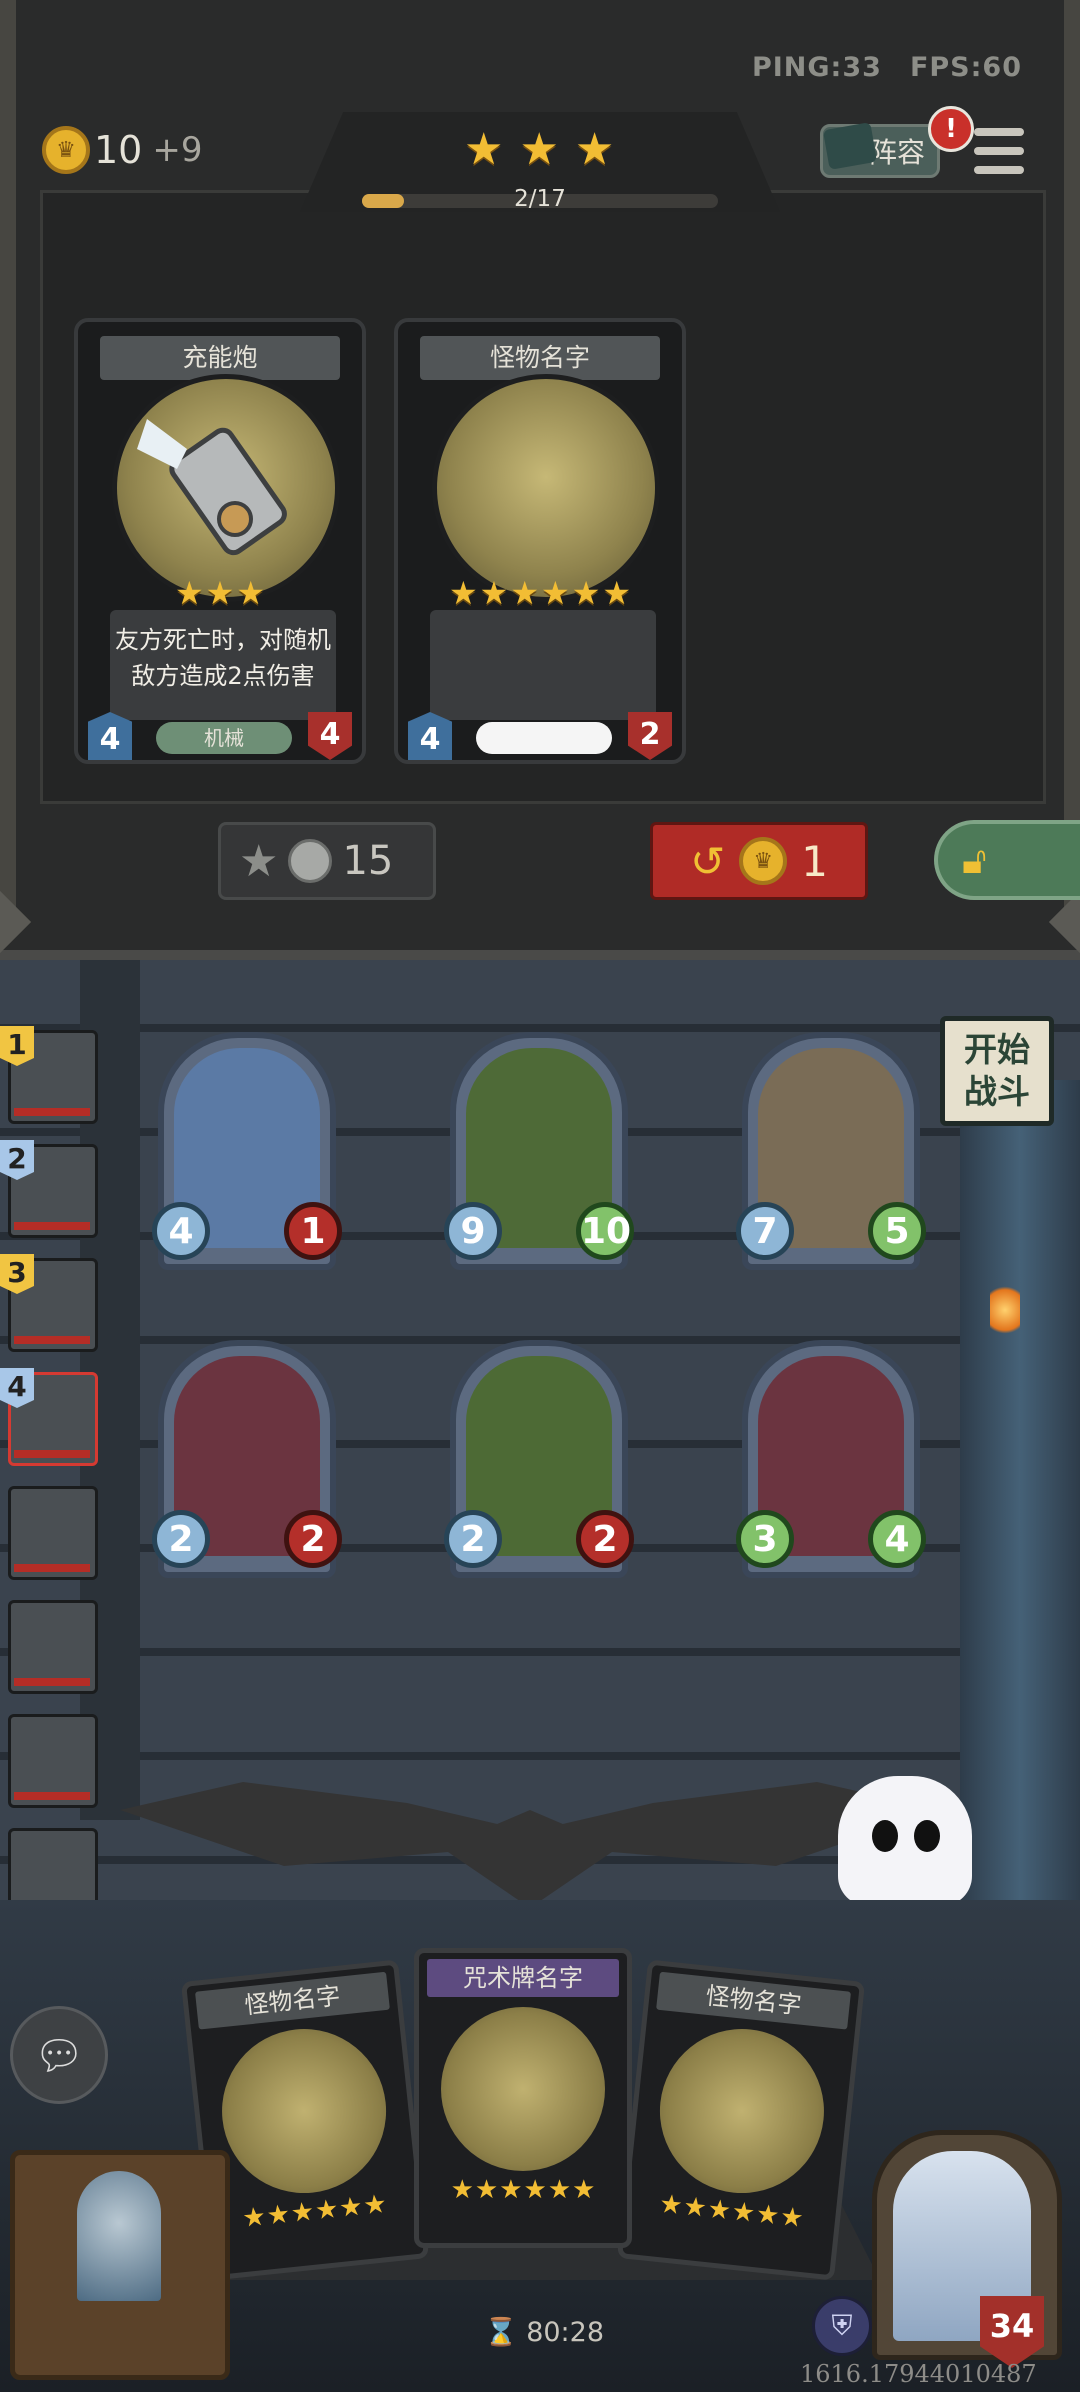 Image resolution: width=1080 pixels, height=2392 pixels. Describe the element at coordinates (997, 1049) in the screenshot. I see `start-battle-label-1: 开始` at that location.